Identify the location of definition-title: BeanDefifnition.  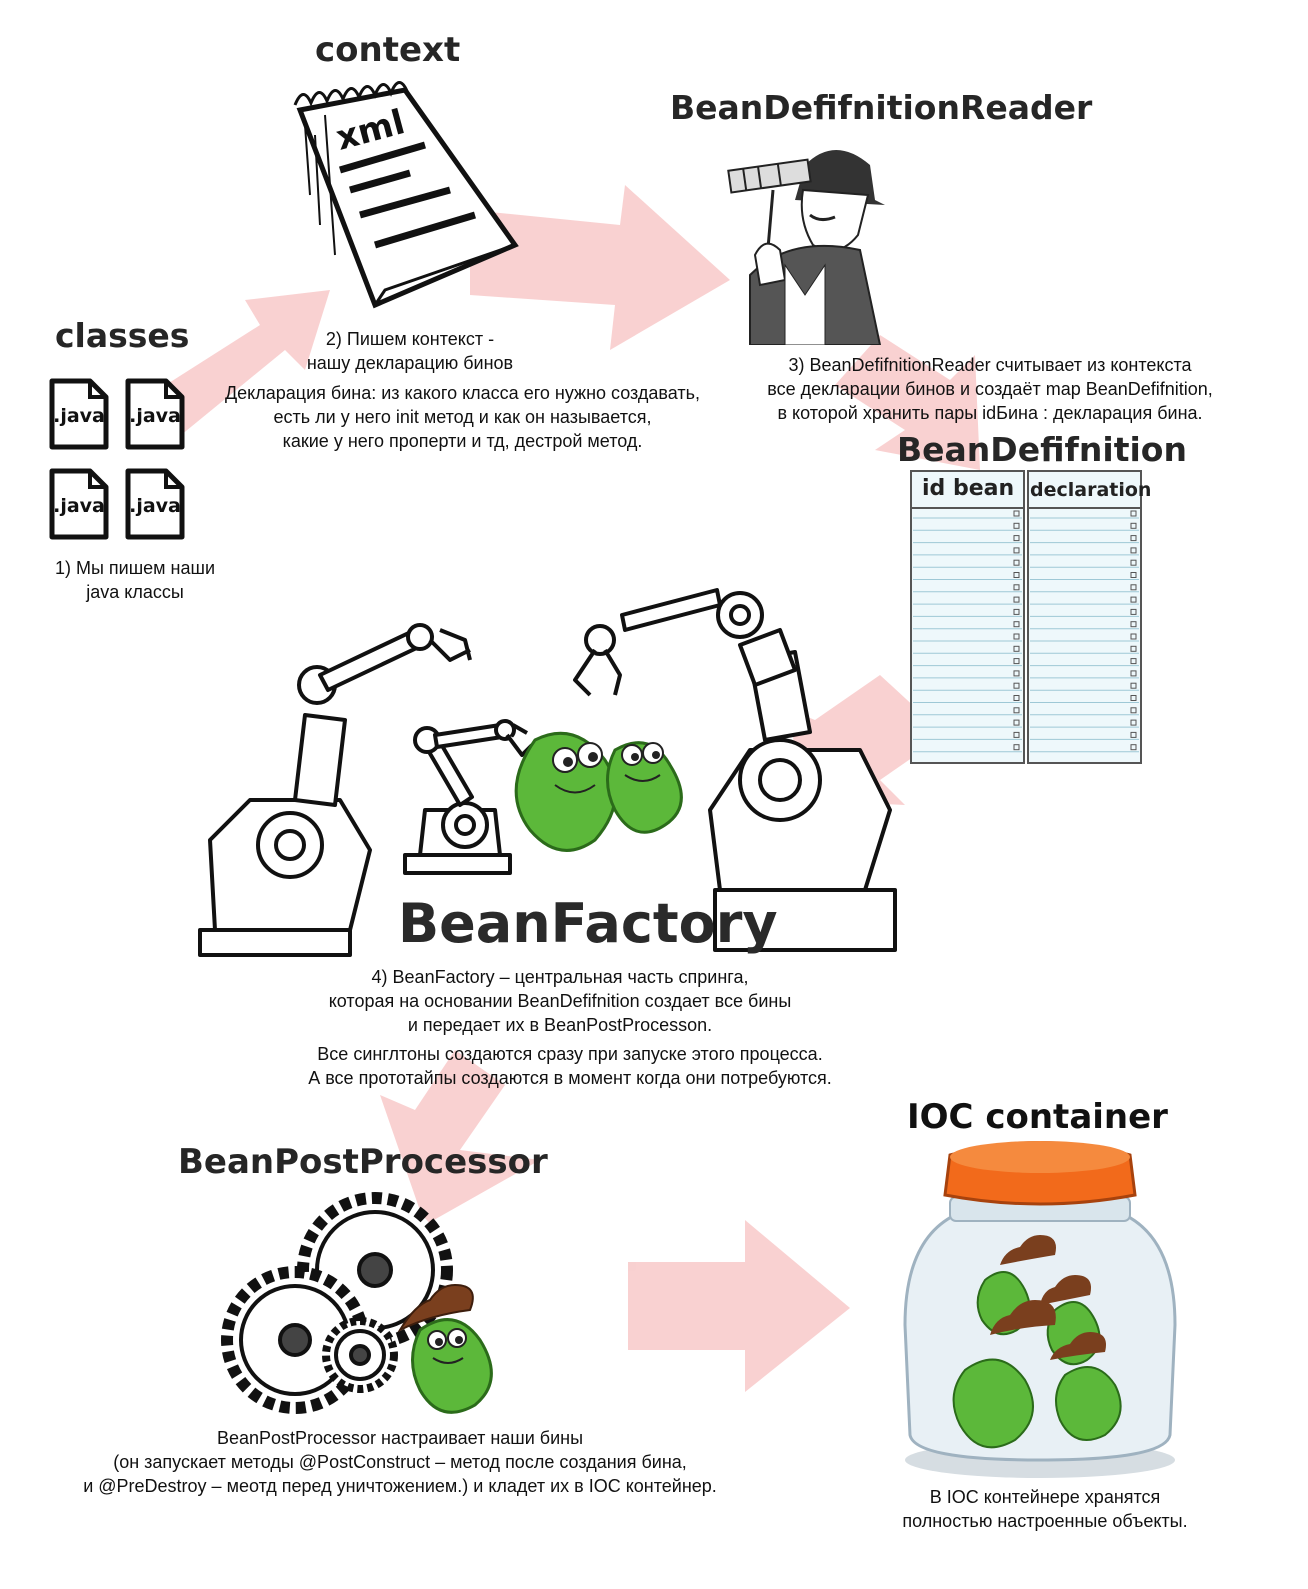
(1042, 449).